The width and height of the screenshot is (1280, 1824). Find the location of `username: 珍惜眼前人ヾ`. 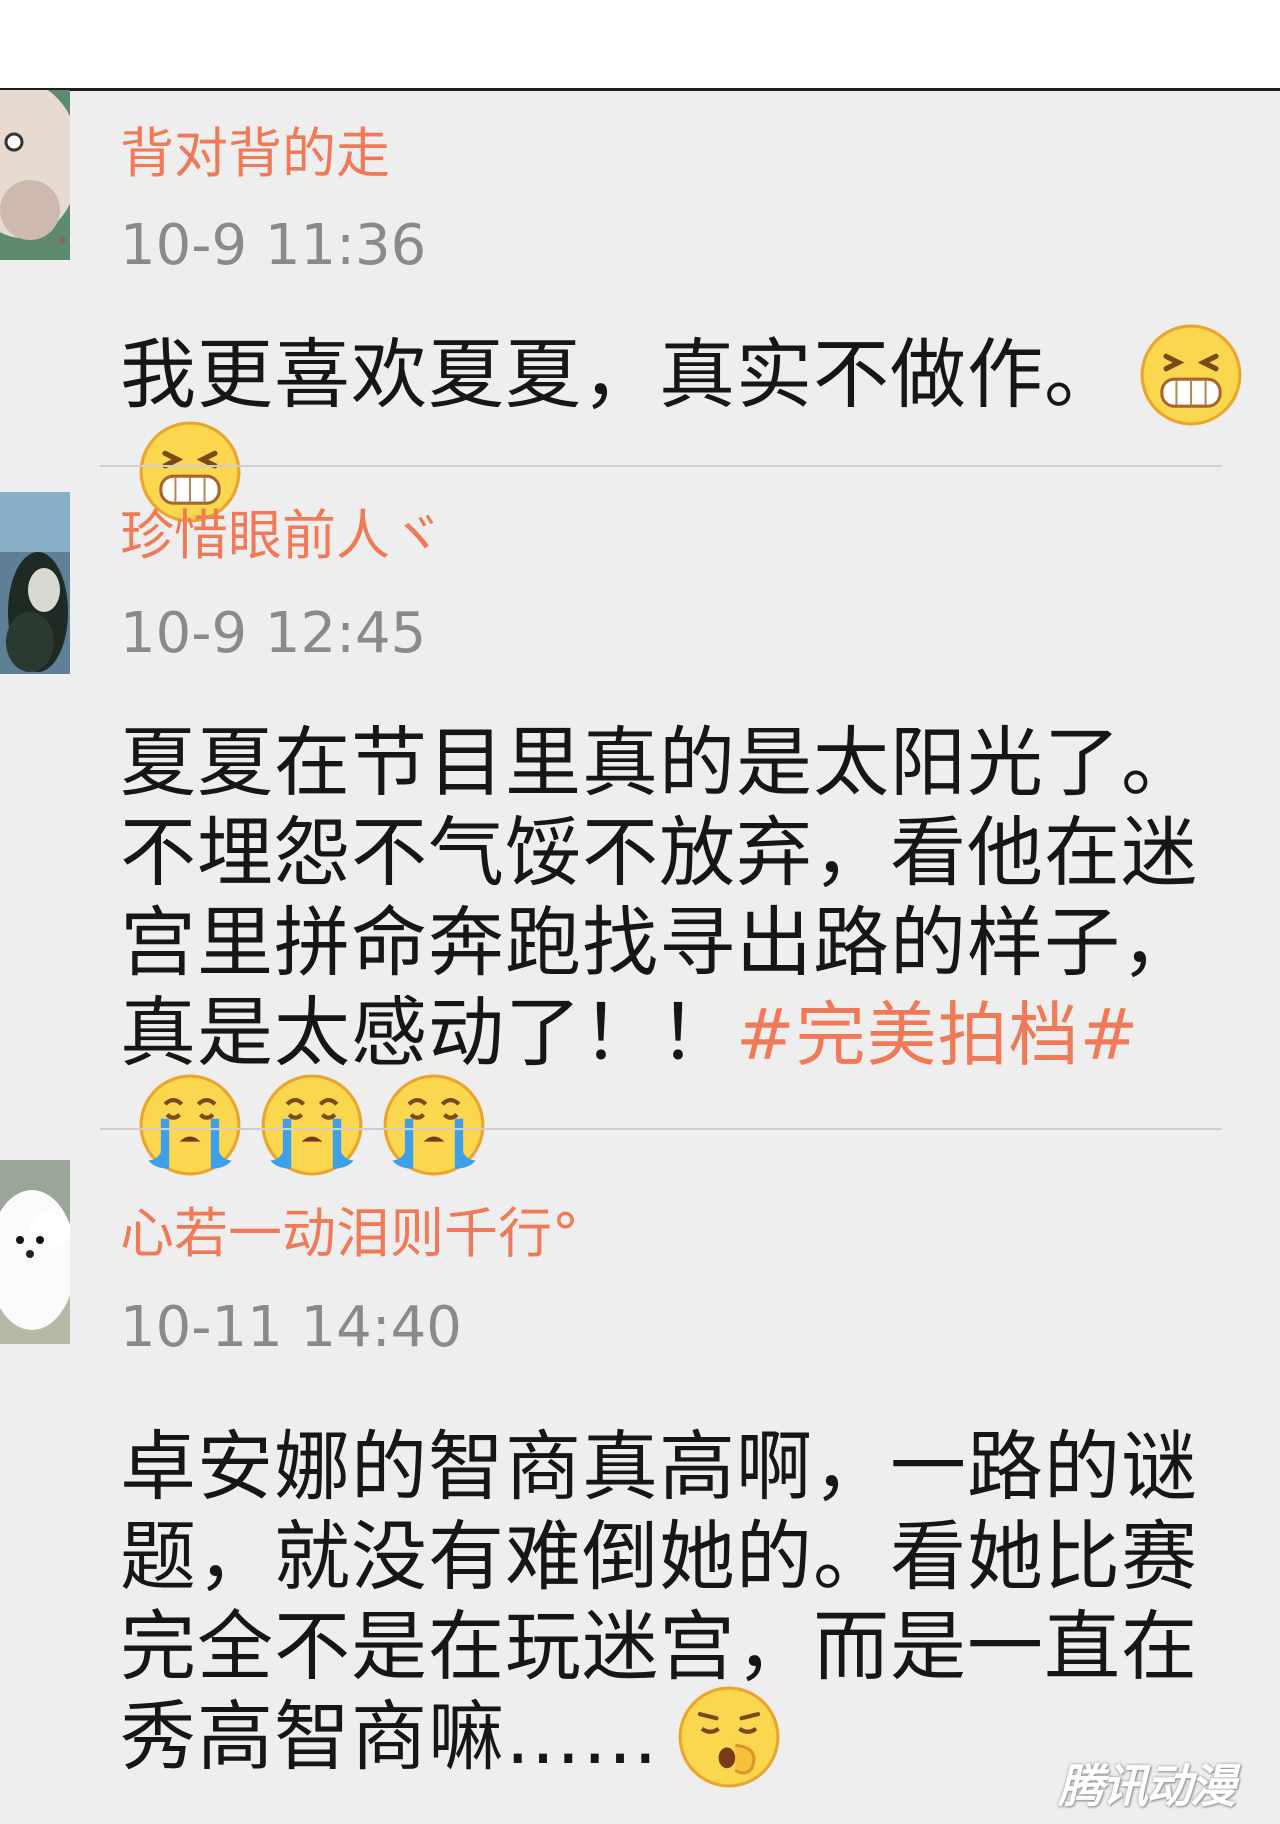

username: 珍惜眼前人ヾ is located at coordinates (282, 536).